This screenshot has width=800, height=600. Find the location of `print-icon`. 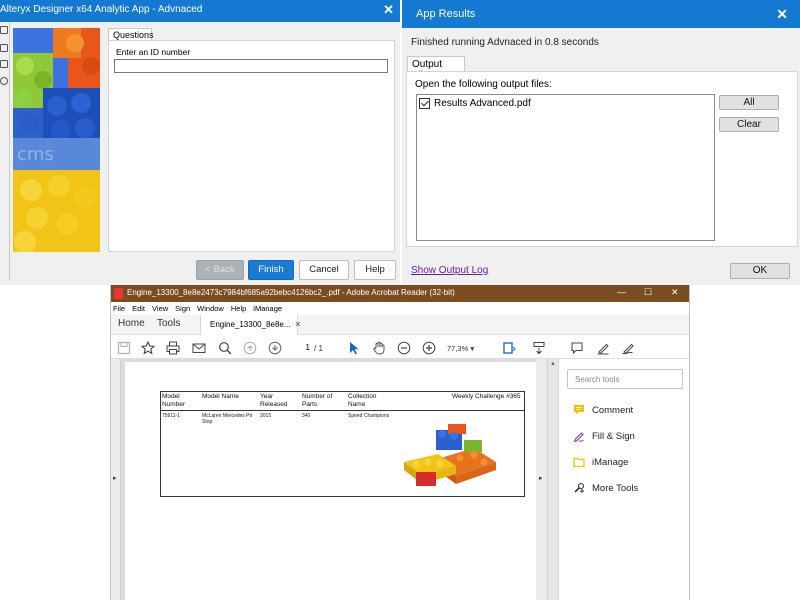

print-icon is located at coordinates (173, 348).